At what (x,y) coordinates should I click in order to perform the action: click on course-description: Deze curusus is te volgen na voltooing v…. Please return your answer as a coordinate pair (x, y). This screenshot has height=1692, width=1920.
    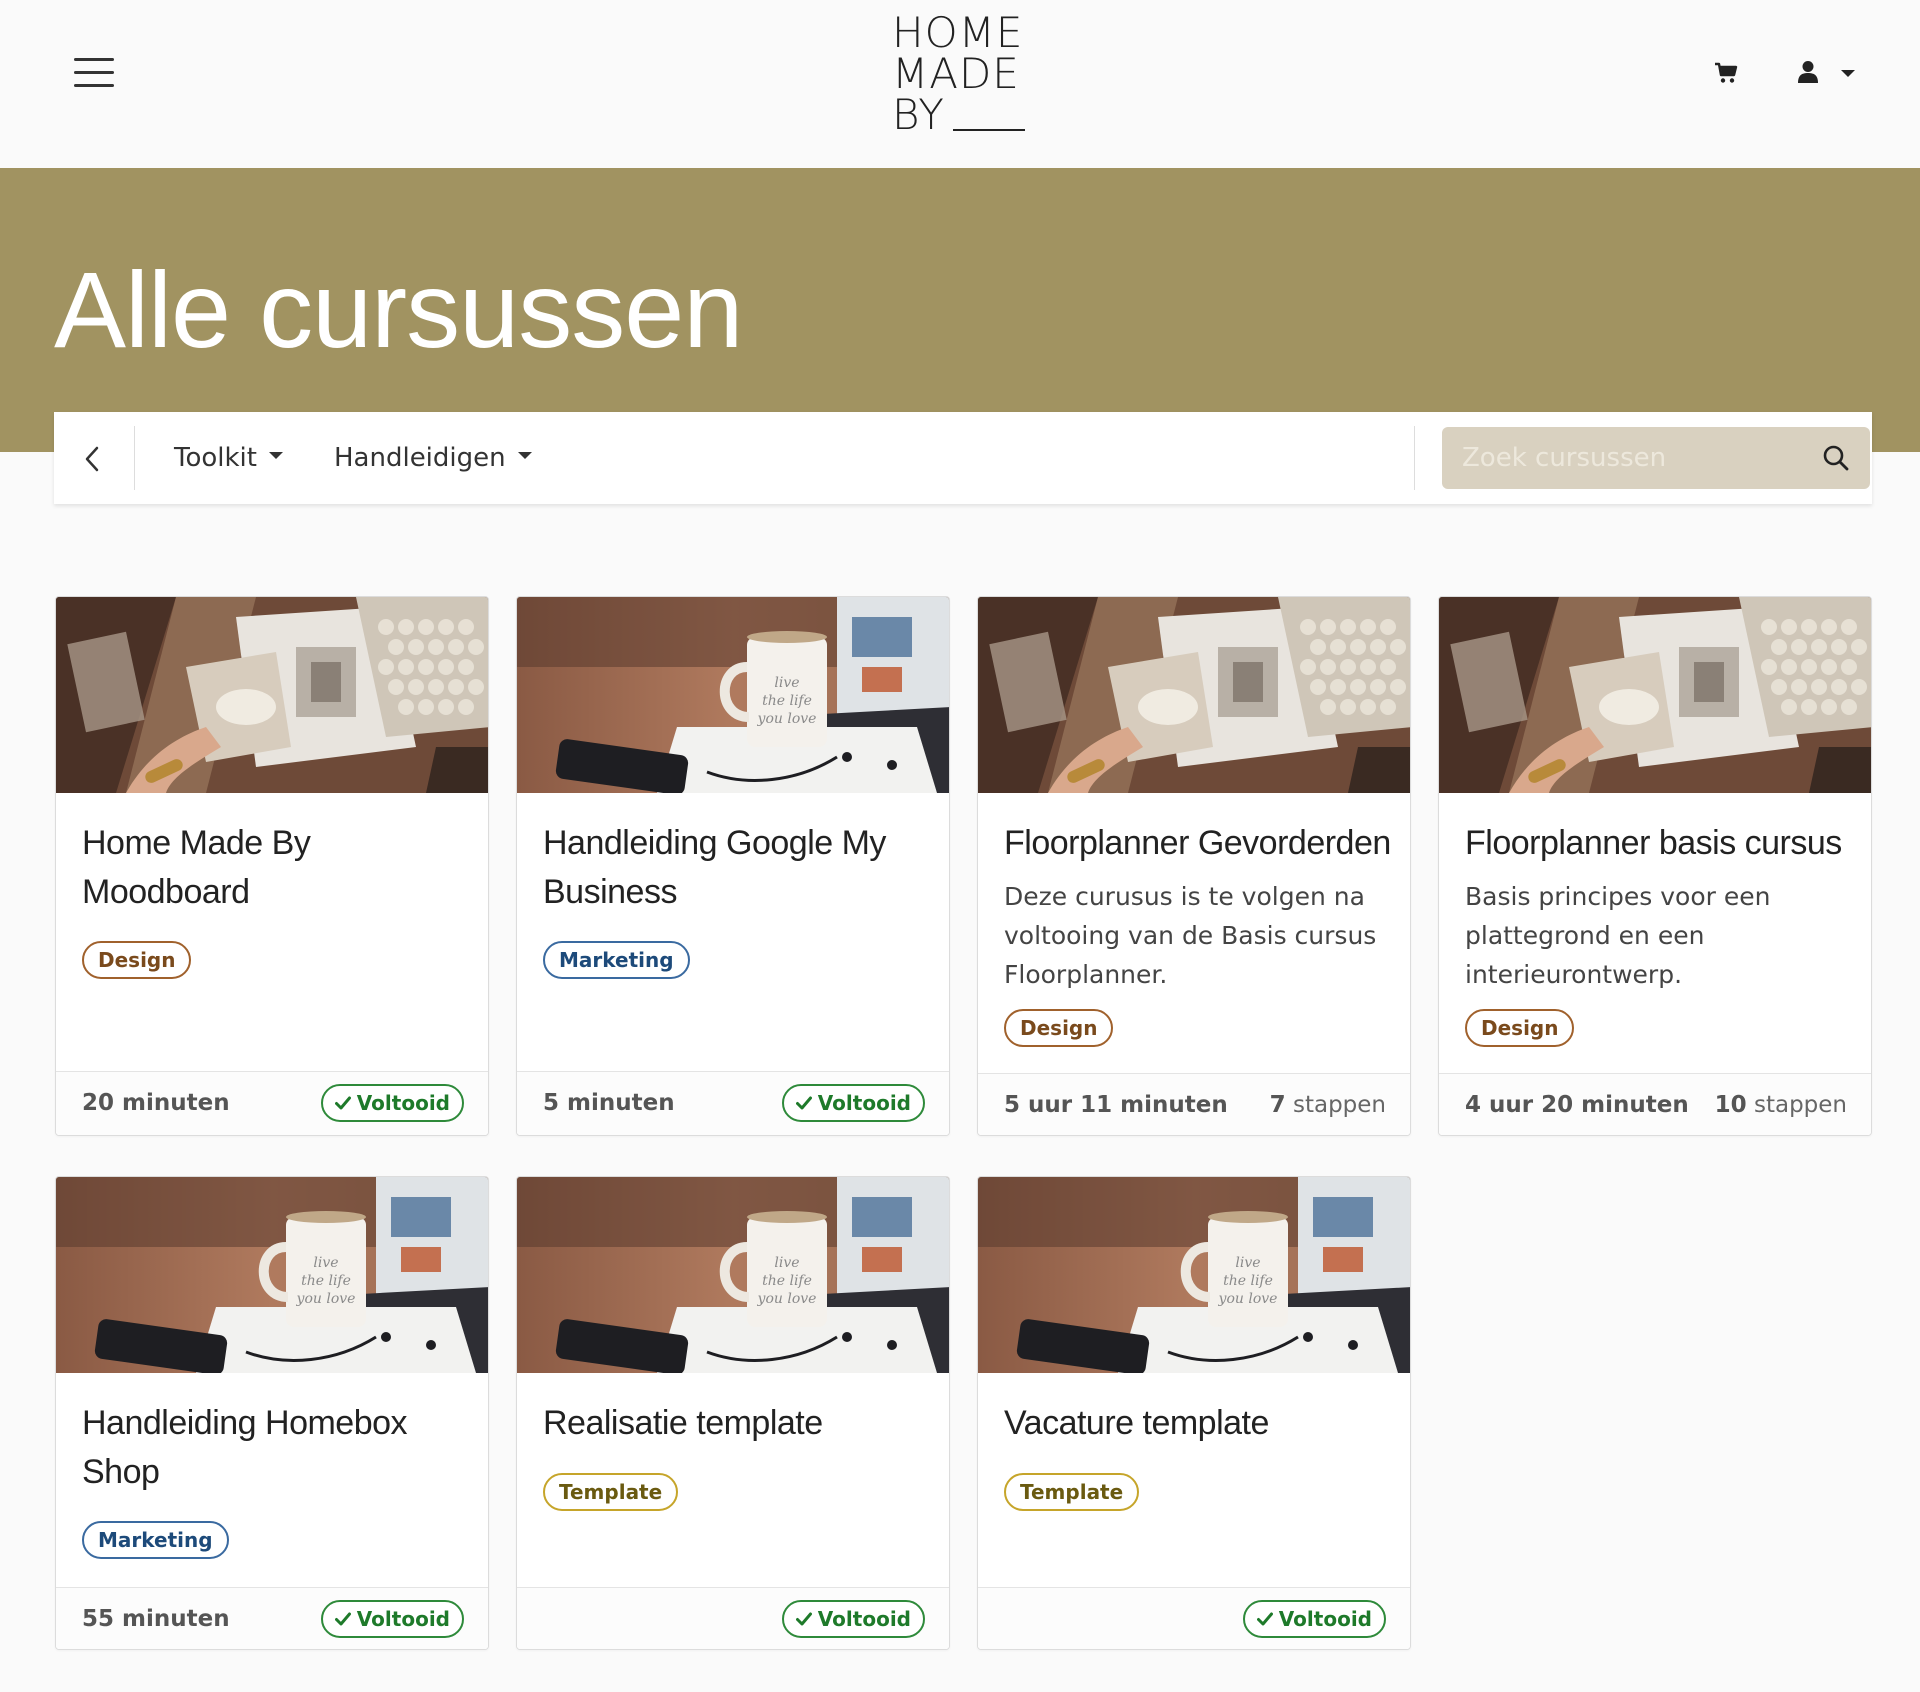
    Looking at the image, I should click on (1190, 935).